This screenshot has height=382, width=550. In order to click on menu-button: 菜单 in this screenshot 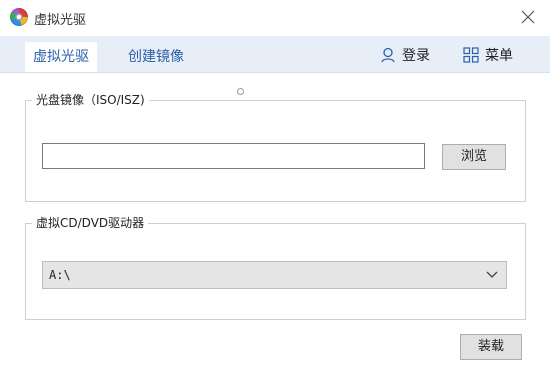, I will do `click(488, 55)`.